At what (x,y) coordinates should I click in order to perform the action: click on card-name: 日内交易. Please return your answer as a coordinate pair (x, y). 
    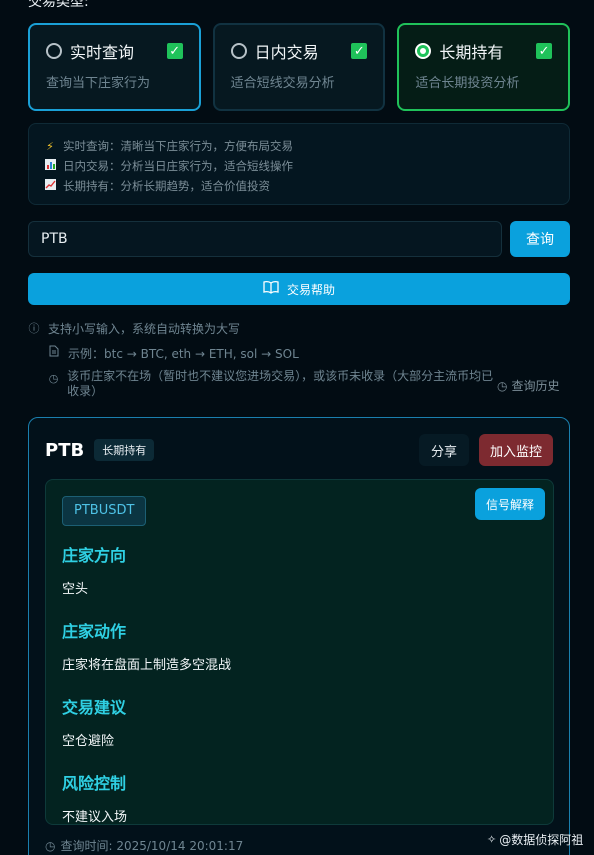
    Looking at the image, I should click on (286, 52).